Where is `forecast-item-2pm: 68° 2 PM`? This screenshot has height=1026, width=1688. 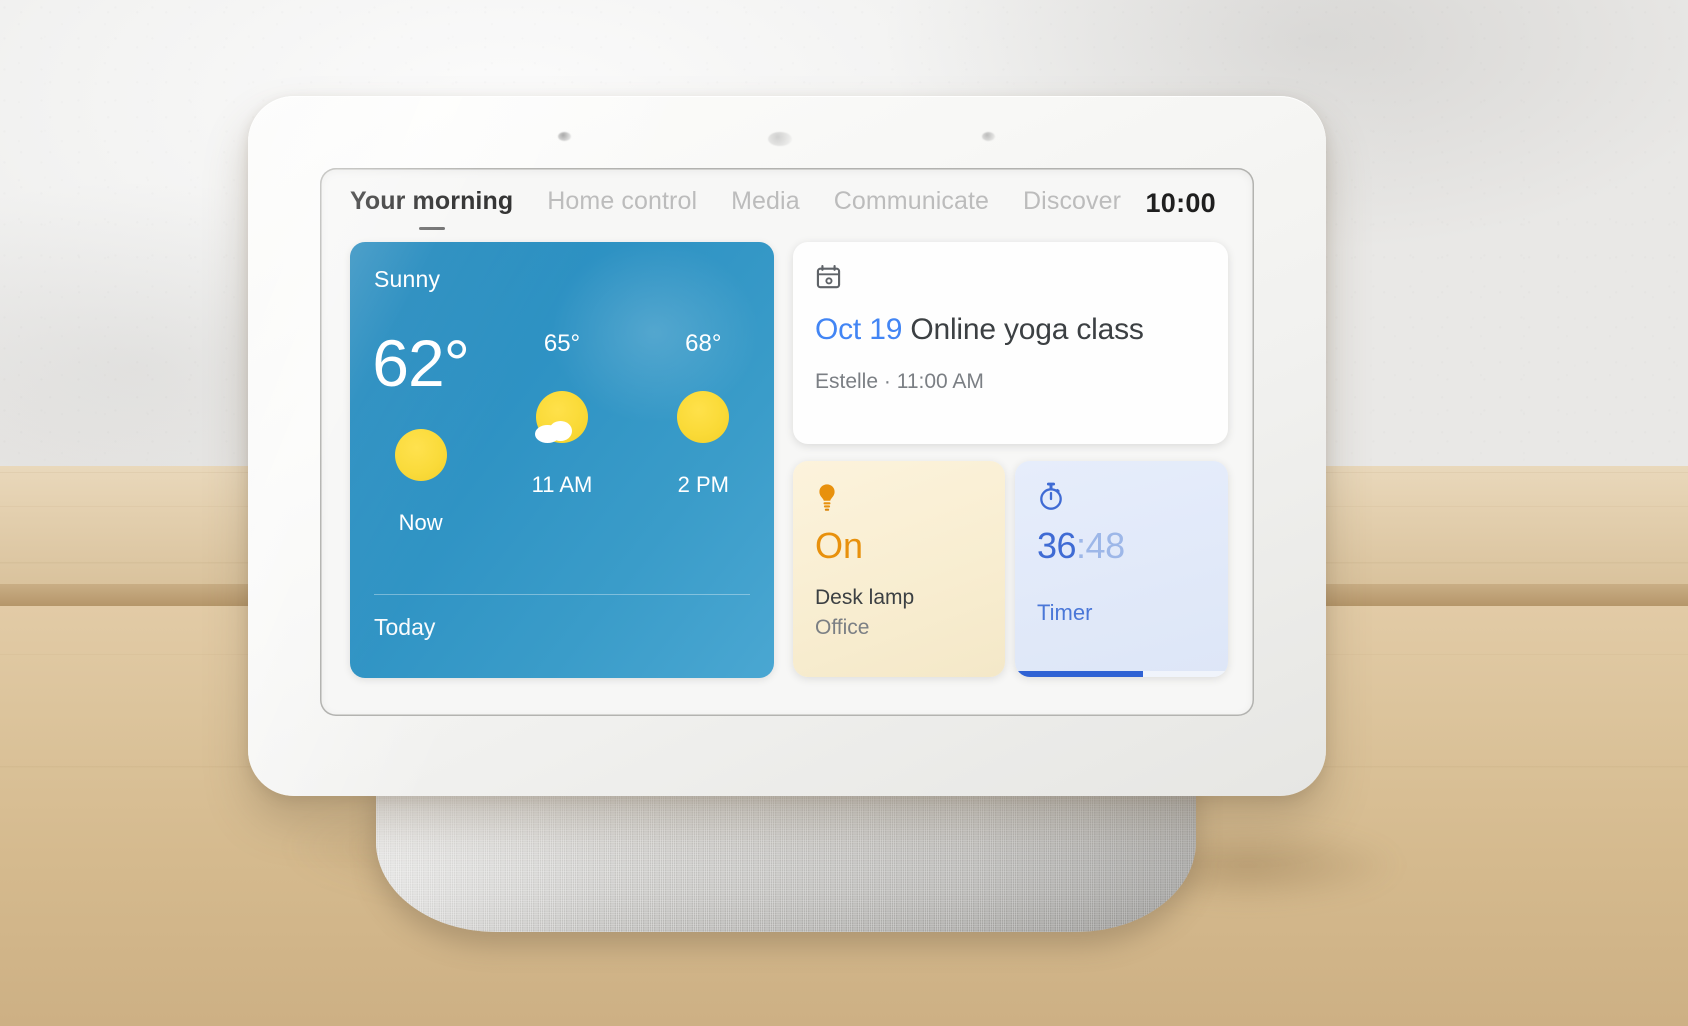
forecast-item-2pm: 68° 2 PM is located at coordinates (703, 433).